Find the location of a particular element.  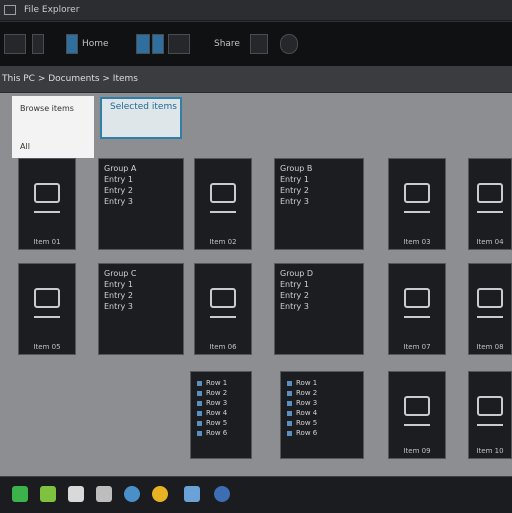

tile-caption: Item 06 is located at coordinates (223, 347).